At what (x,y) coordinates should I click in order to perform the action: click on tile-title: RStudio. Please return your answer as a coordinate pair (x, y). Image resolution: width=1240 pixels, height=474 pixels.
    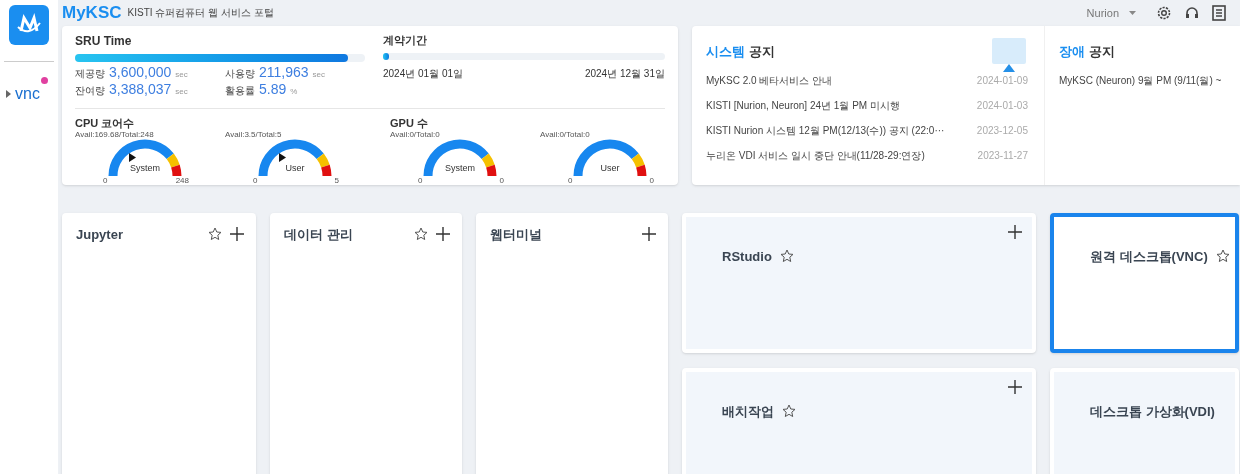
    Looking at the image, I should click on (747, 256).